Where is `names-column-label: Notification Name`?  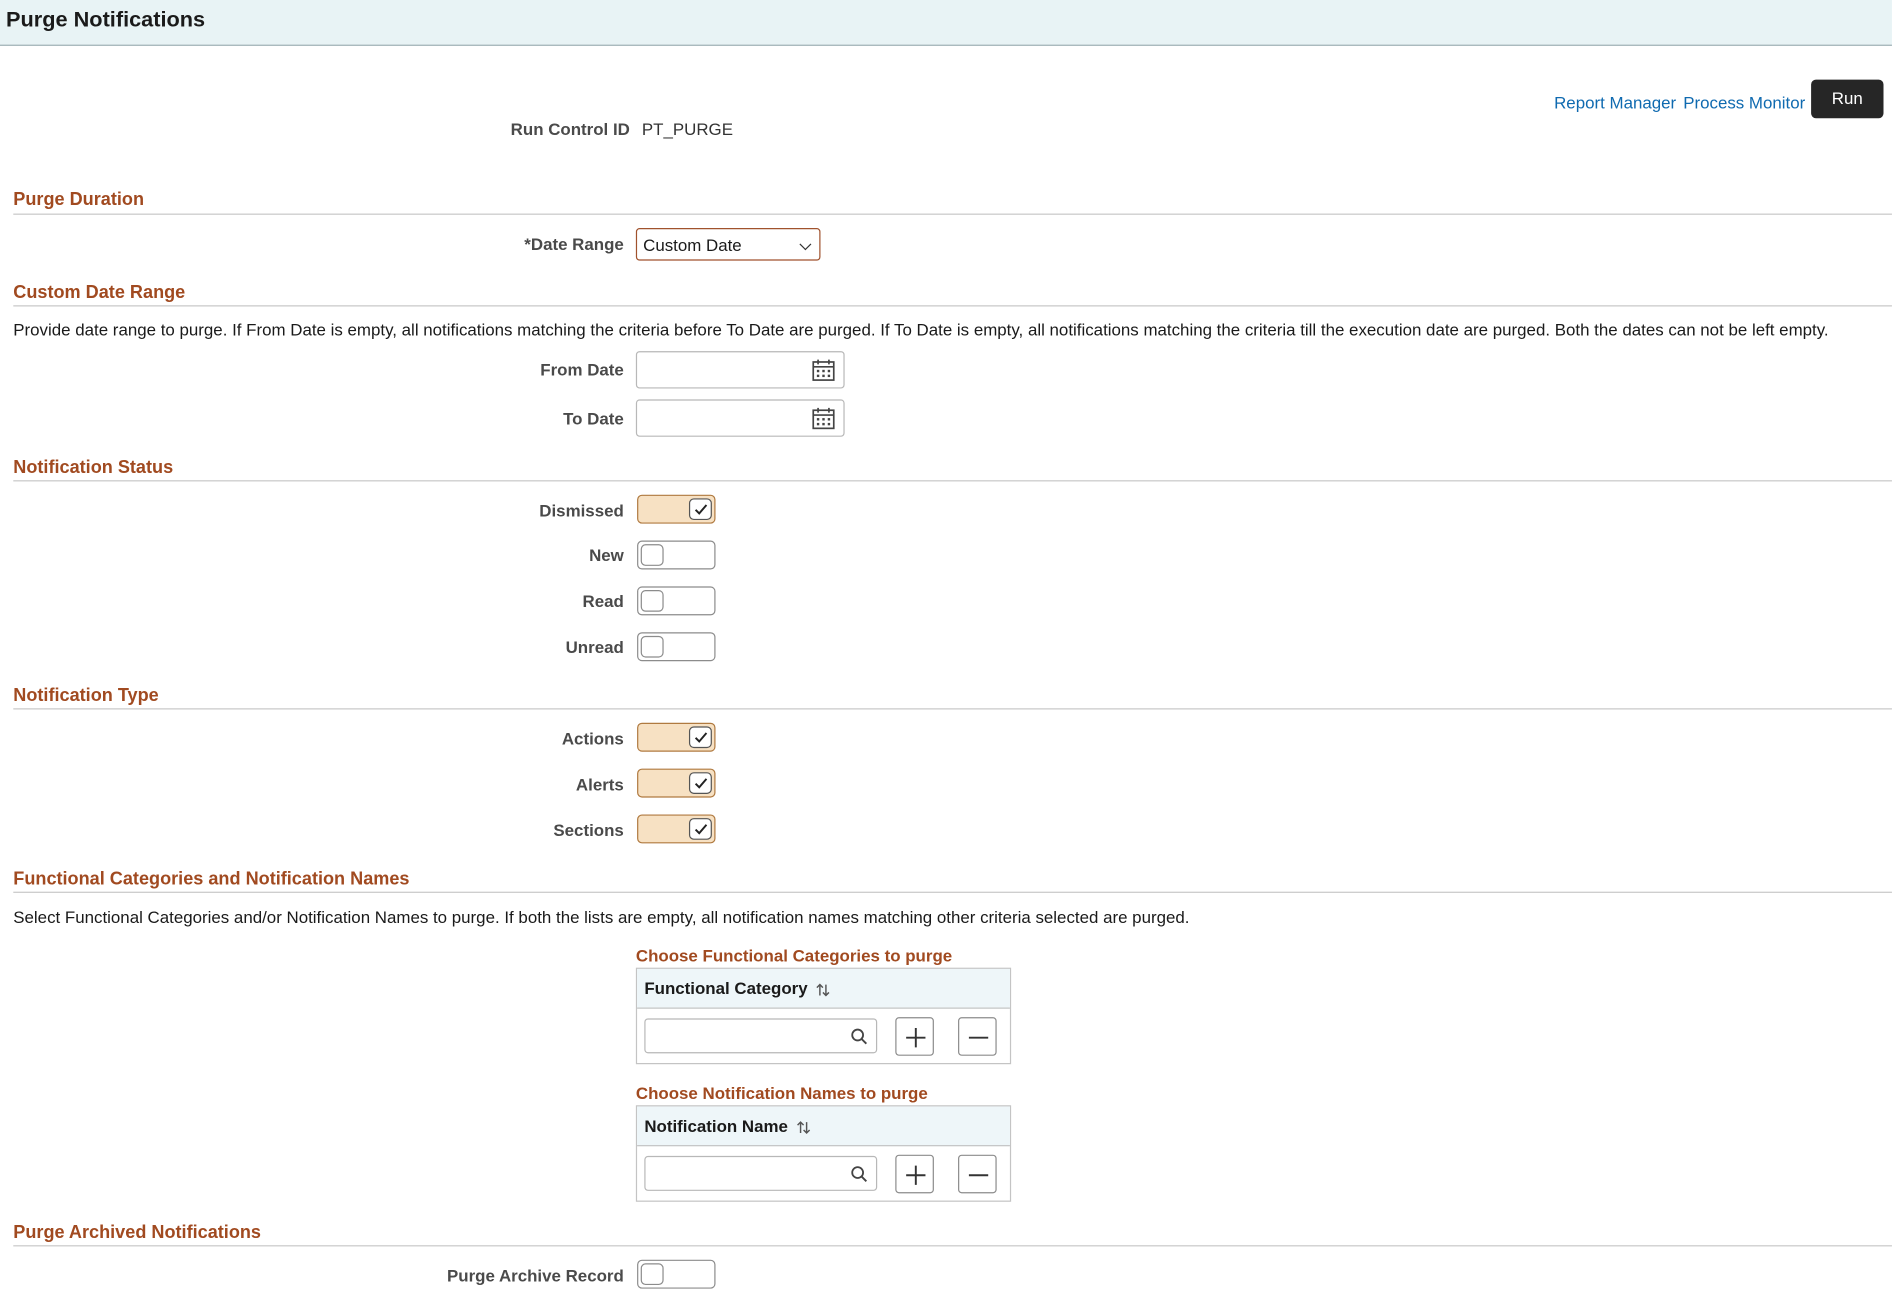
names-column-label: Notification Name is located at coordinates (716, 1126).